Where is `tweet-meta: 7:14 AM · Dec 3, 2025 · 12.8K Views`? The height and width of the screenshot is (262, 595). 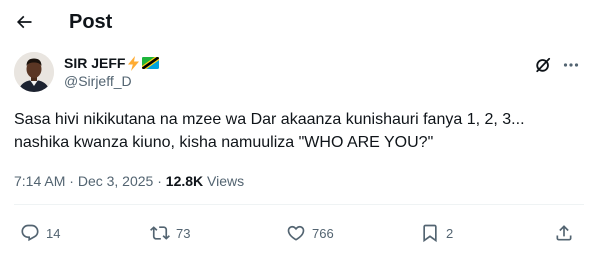 tweet-meta: 7:14 AM · Dec 3, 2025 · 12.8K Views is located at coordinates (129, 181).